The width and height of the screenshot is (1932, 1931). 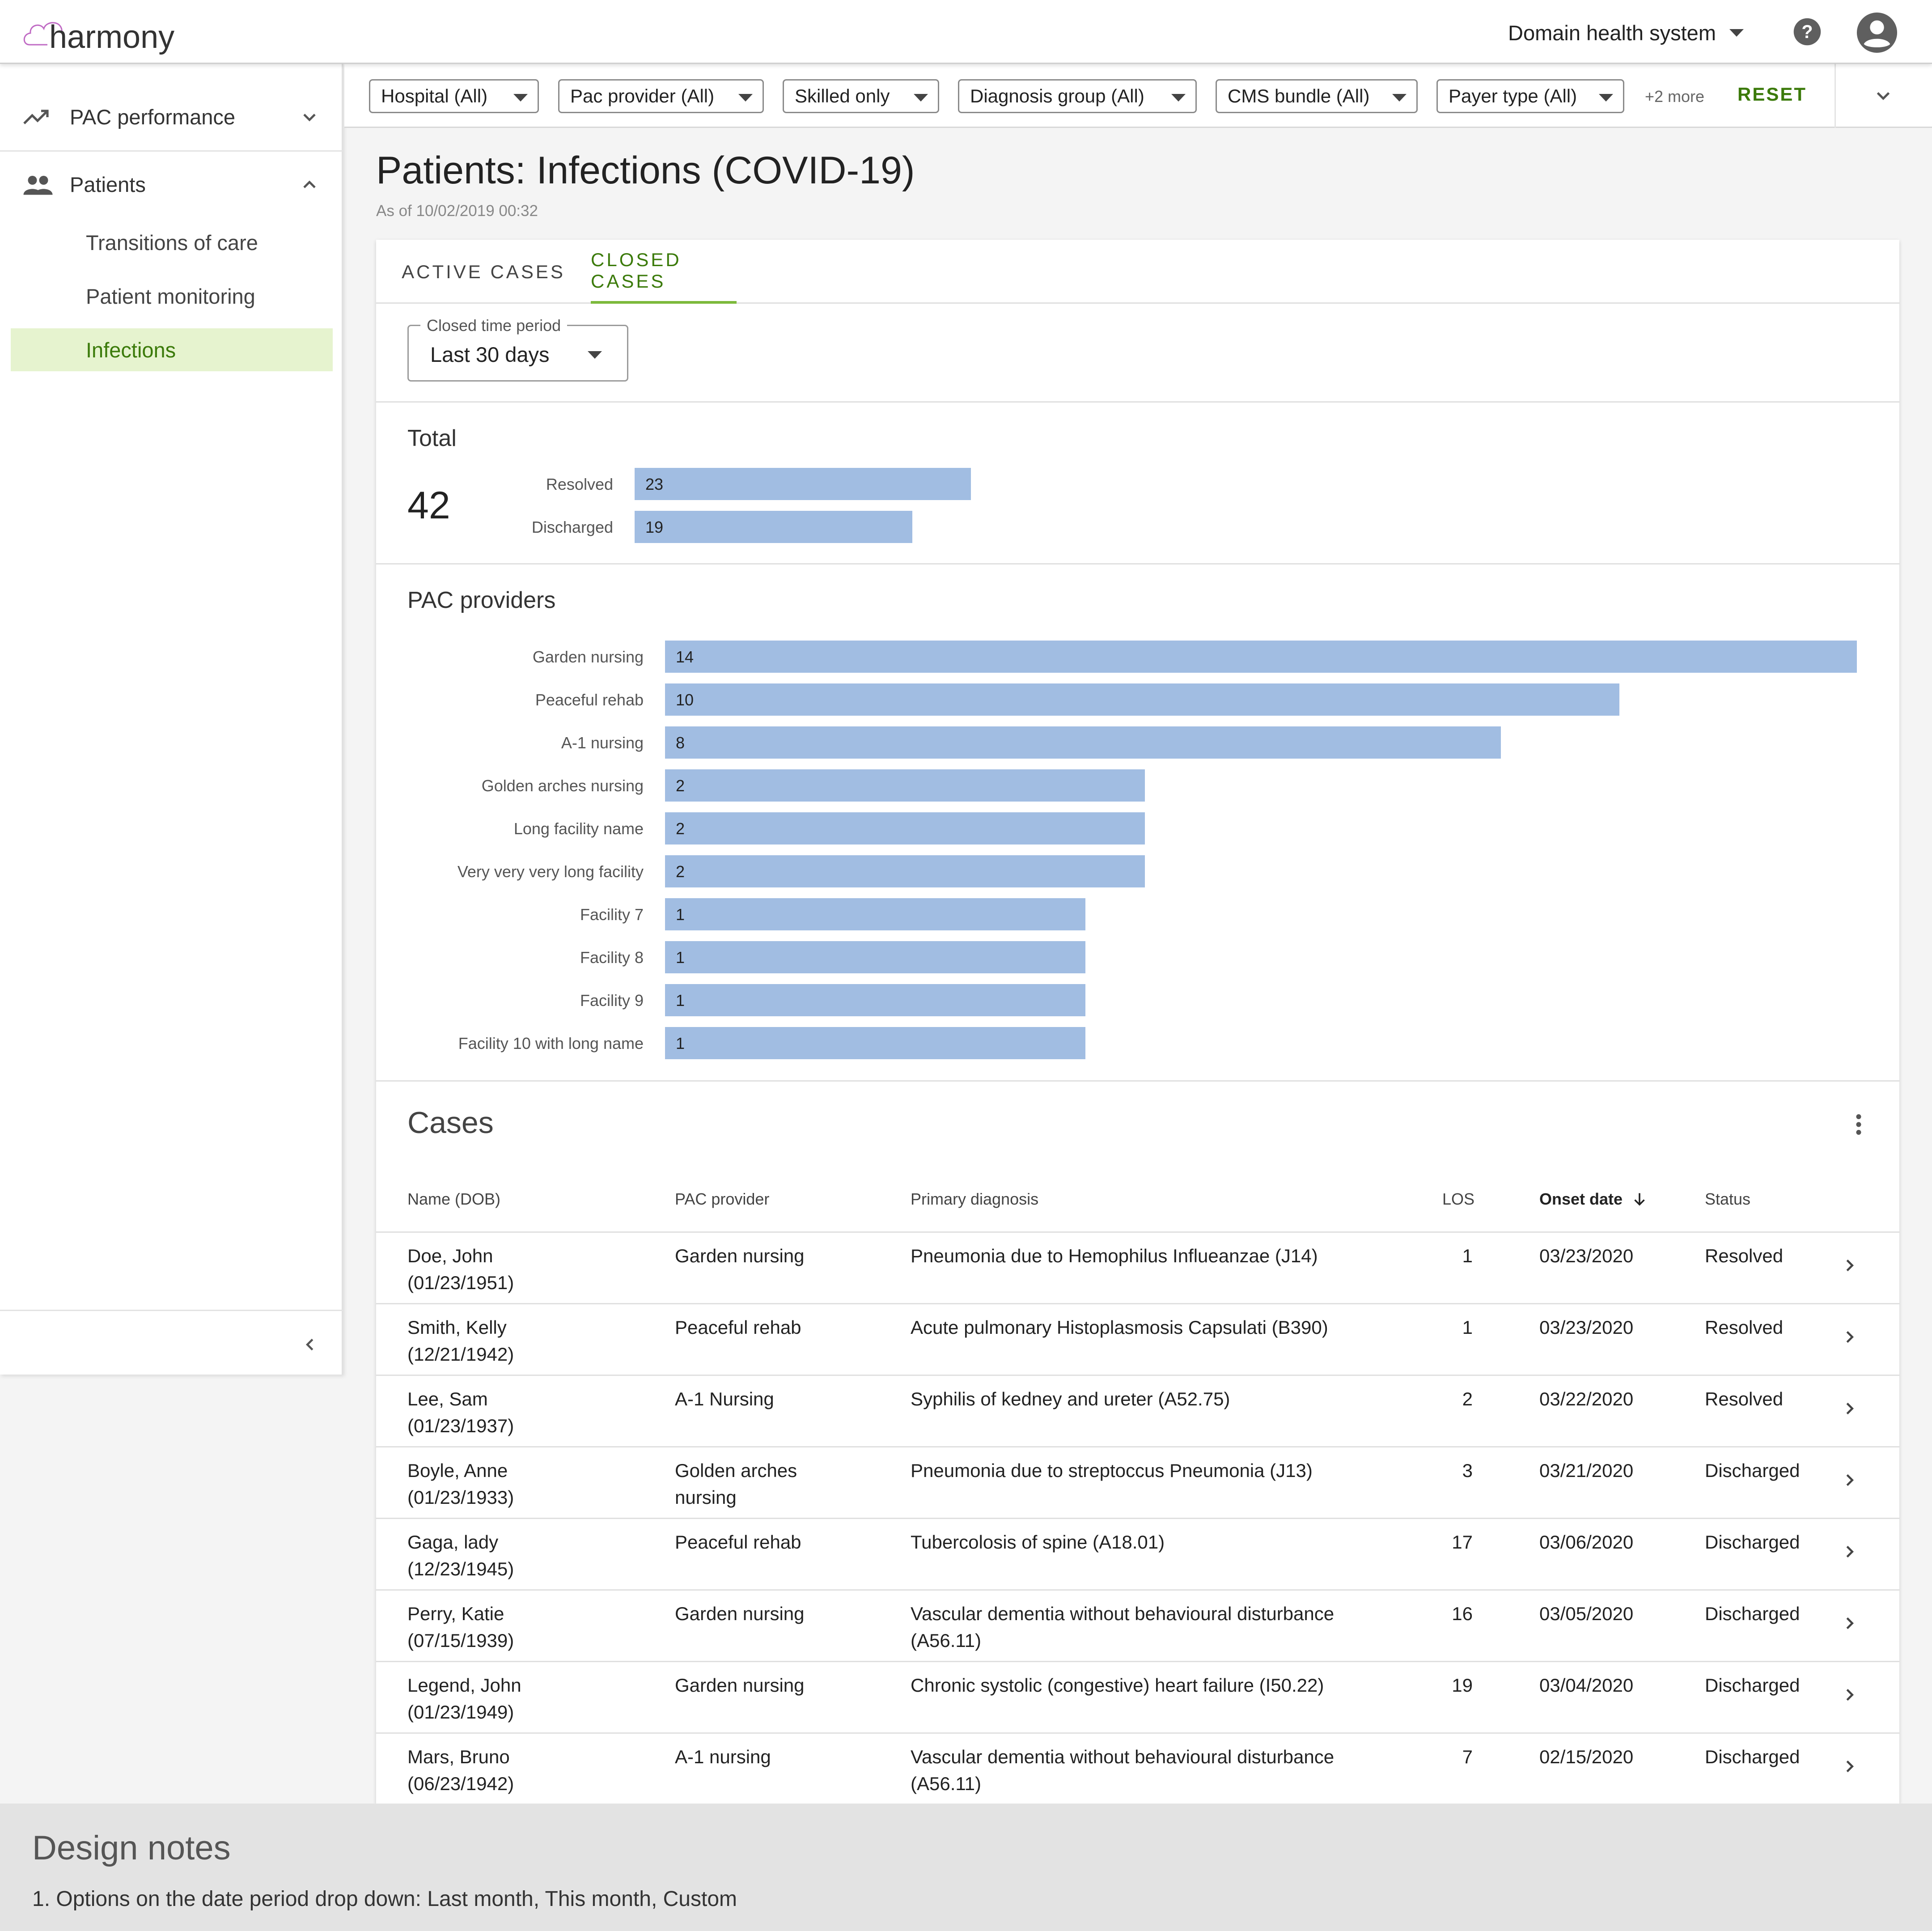 What do you see at coordinates (1612, 33) in the screenshot?
I see `organization-label: Domain health system` at bounding box center [1612, 33].